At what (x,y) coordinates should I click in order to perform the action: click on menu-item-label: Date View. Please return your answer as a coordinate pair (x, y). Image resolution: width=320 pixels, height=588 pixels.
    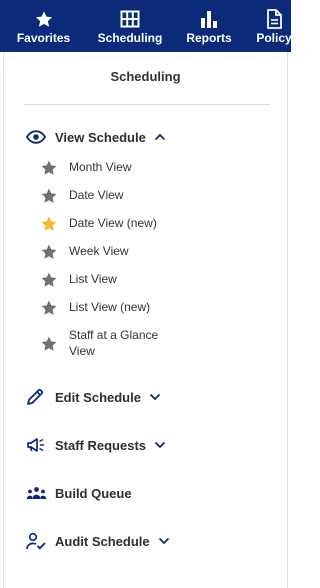
    Looking at the image, I should click on (96, 195).